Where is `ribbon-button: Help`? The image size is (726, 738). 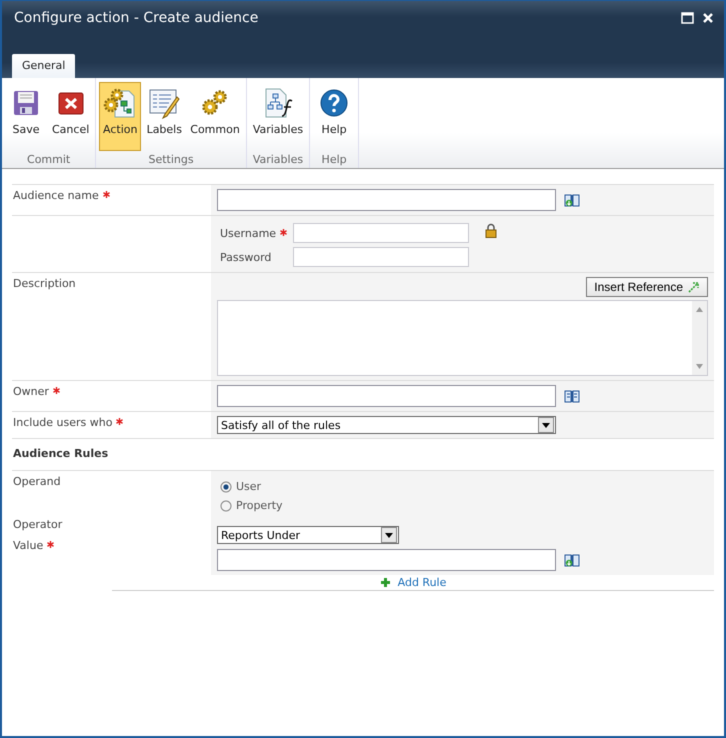 ribbon-button: Help is located at coordinates (334, 116).